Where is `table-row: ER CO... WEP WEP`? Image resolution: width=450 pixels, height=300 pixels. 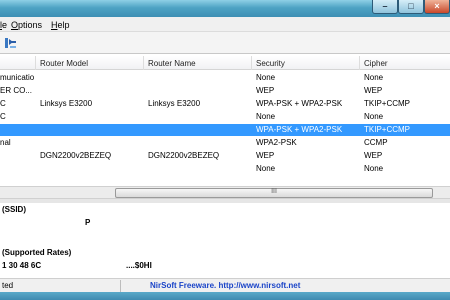
table-row: ER CO... WEP WEP is located at coordinates (225, 91).